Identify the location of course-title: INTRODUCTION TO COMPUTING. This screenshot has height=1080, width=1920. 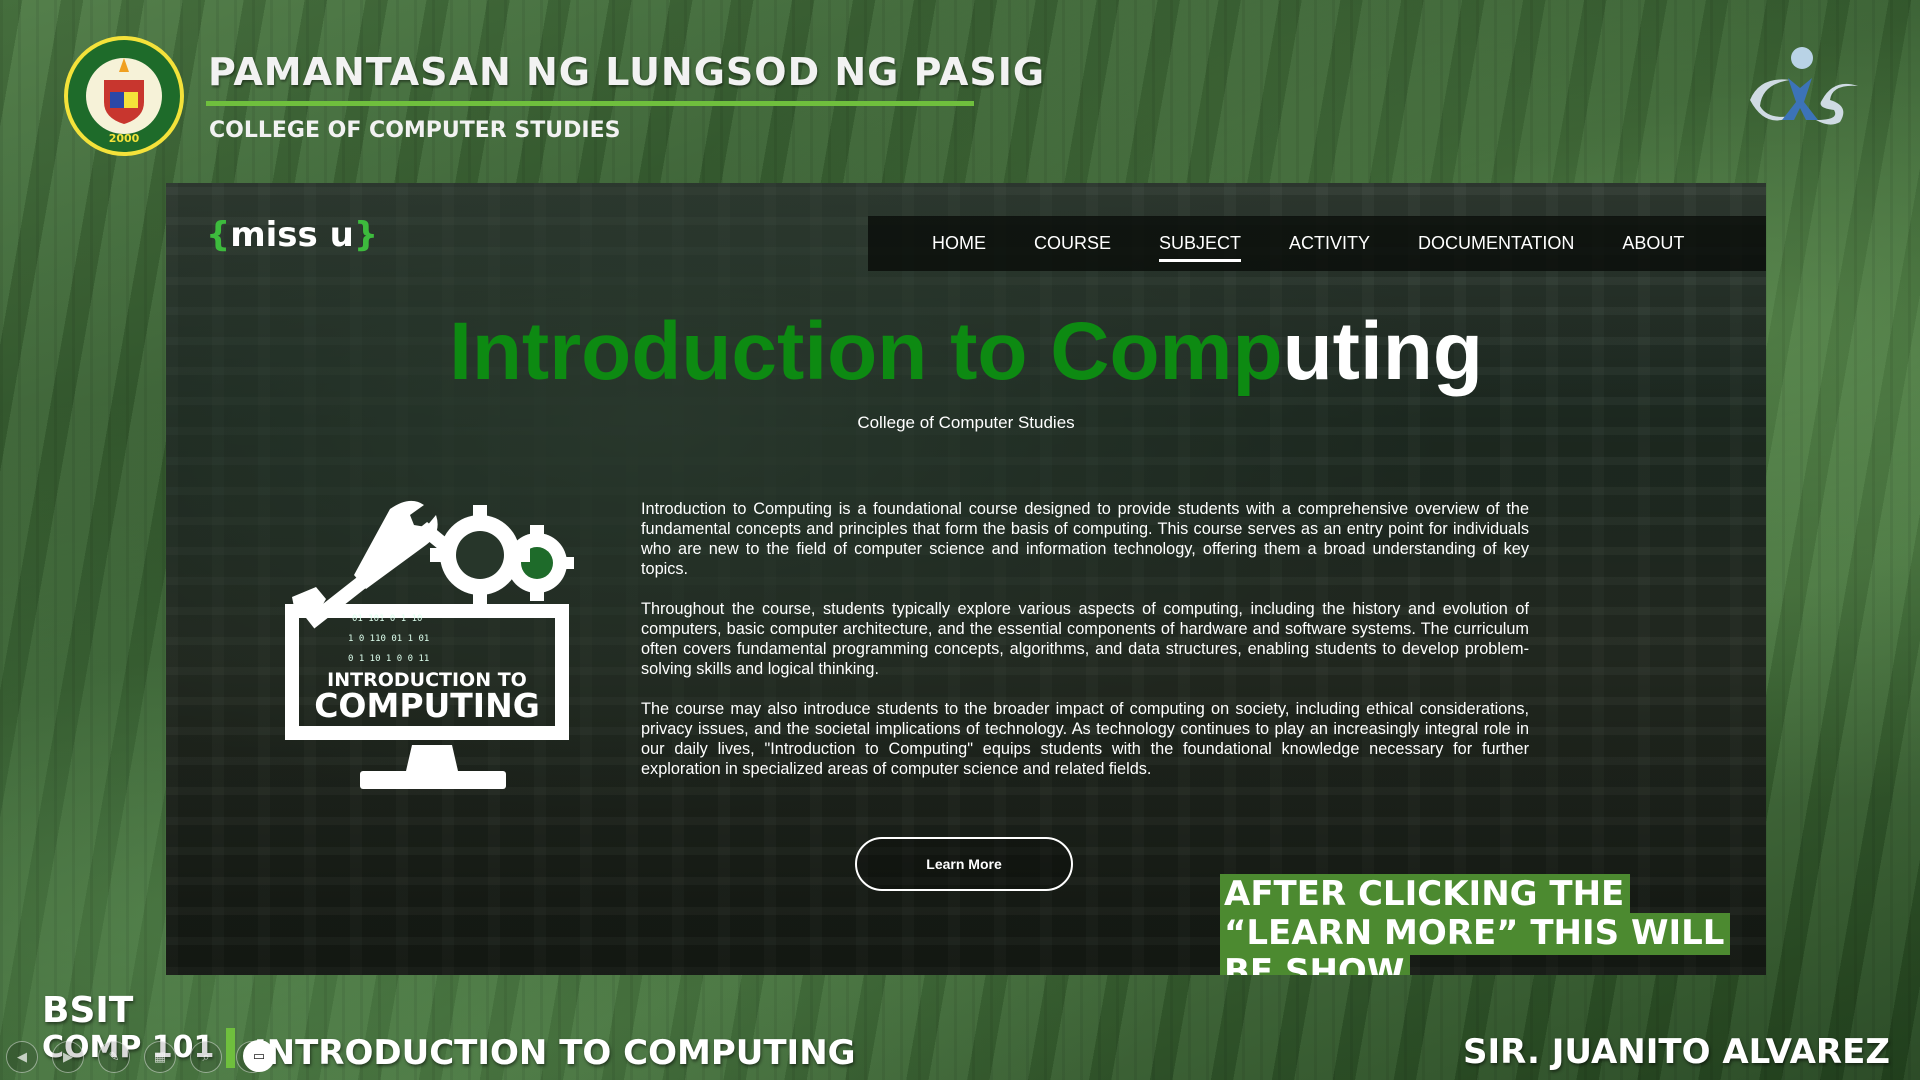
(555, 1053).